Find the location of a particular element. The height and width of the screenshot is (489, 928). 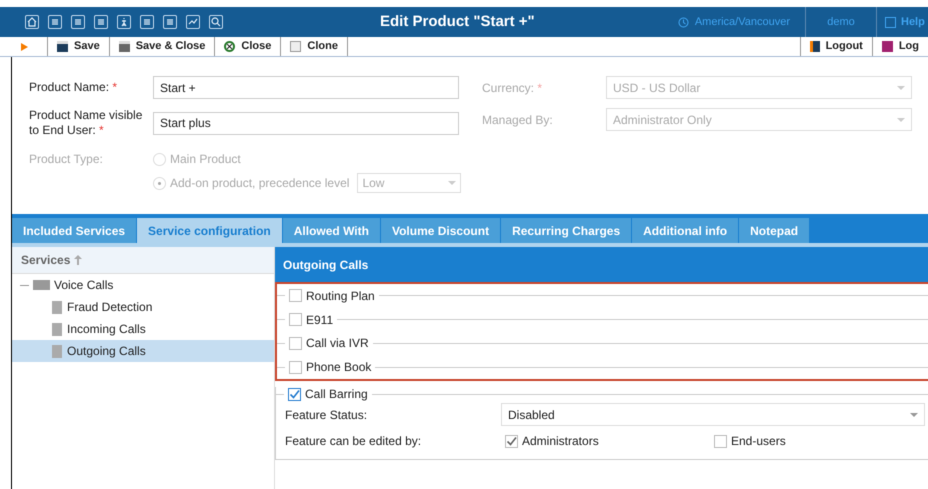

text-field: Start plus is located at coordinates (306, 123).